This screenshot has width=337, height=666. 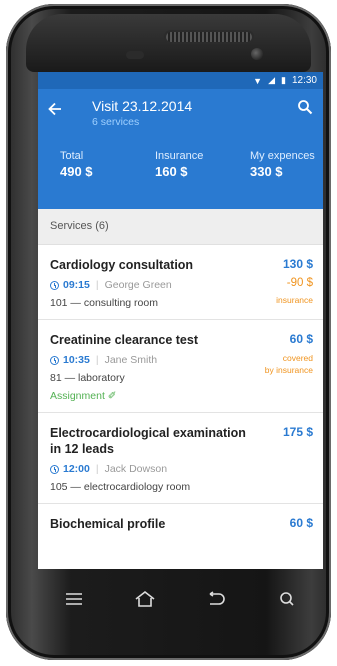 What do you see at coordinates (216, 599) in the screenshot?
I see `back-icon` at bounding box center [216, 599].